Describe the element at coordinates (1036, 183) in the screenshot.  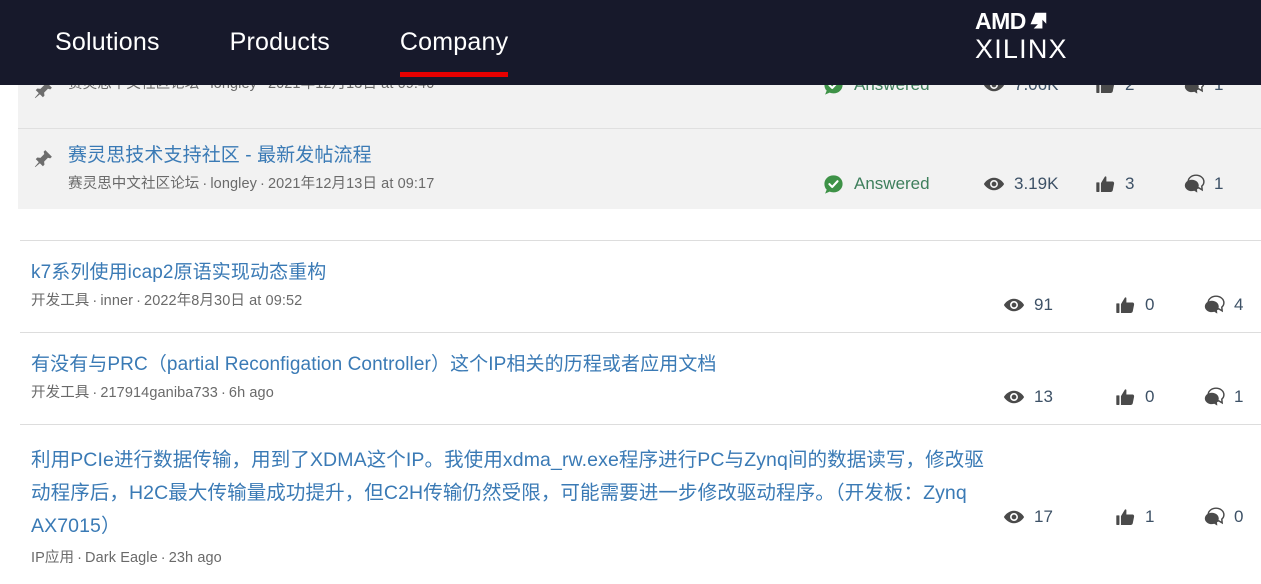
I see `views-count: 3.19K` at that location.